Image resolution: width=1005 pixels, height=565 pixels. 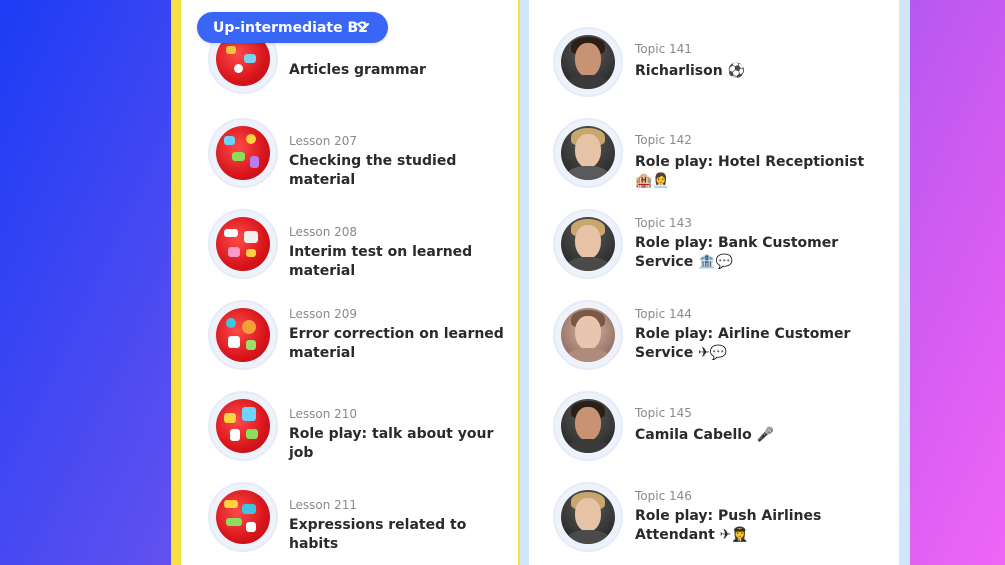 I want to click on lesson-title: Articles grammar, so click(x=357, y=70).